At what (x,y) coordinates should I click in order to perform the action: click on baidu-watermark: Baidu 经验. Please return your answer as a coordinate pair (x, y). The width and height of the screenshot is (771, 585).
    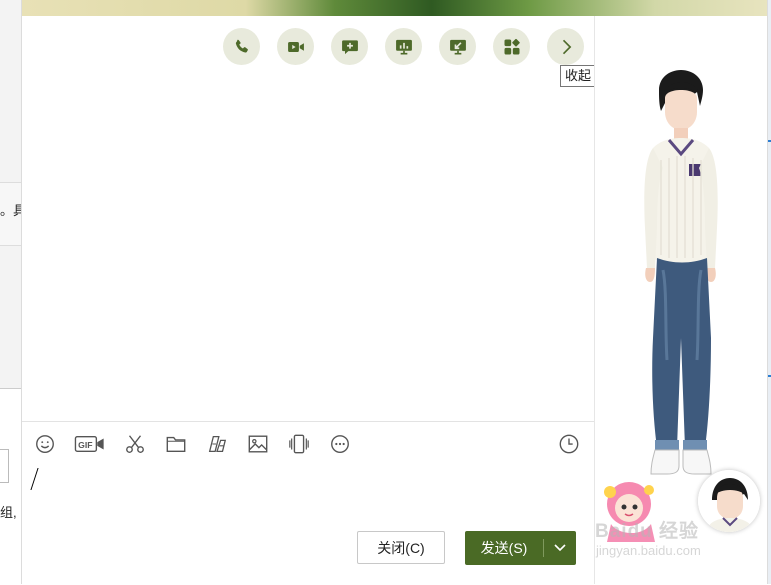
    Looking at the image, I should click on (647, 531).